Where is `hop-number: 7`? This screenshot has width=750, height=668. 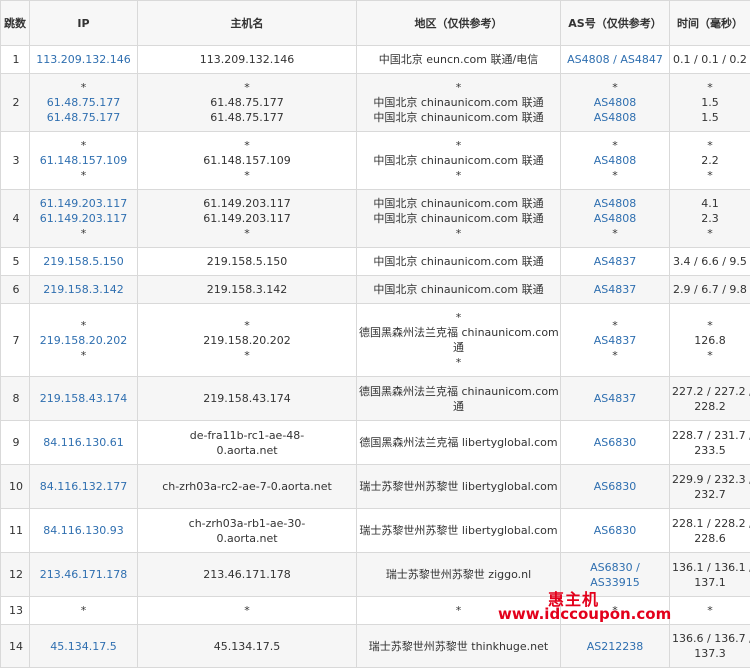 hop-number: 7 is located at coordinates (15, 340).